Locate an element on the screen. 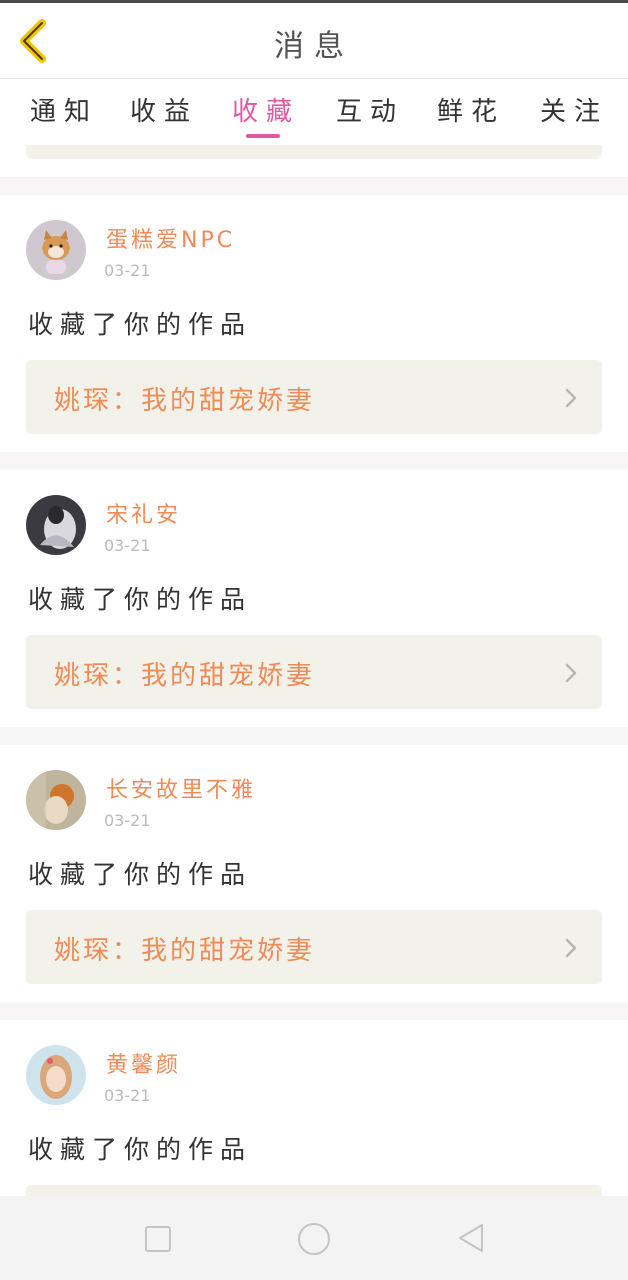  home-icon is located at coordinates (314, 1239).